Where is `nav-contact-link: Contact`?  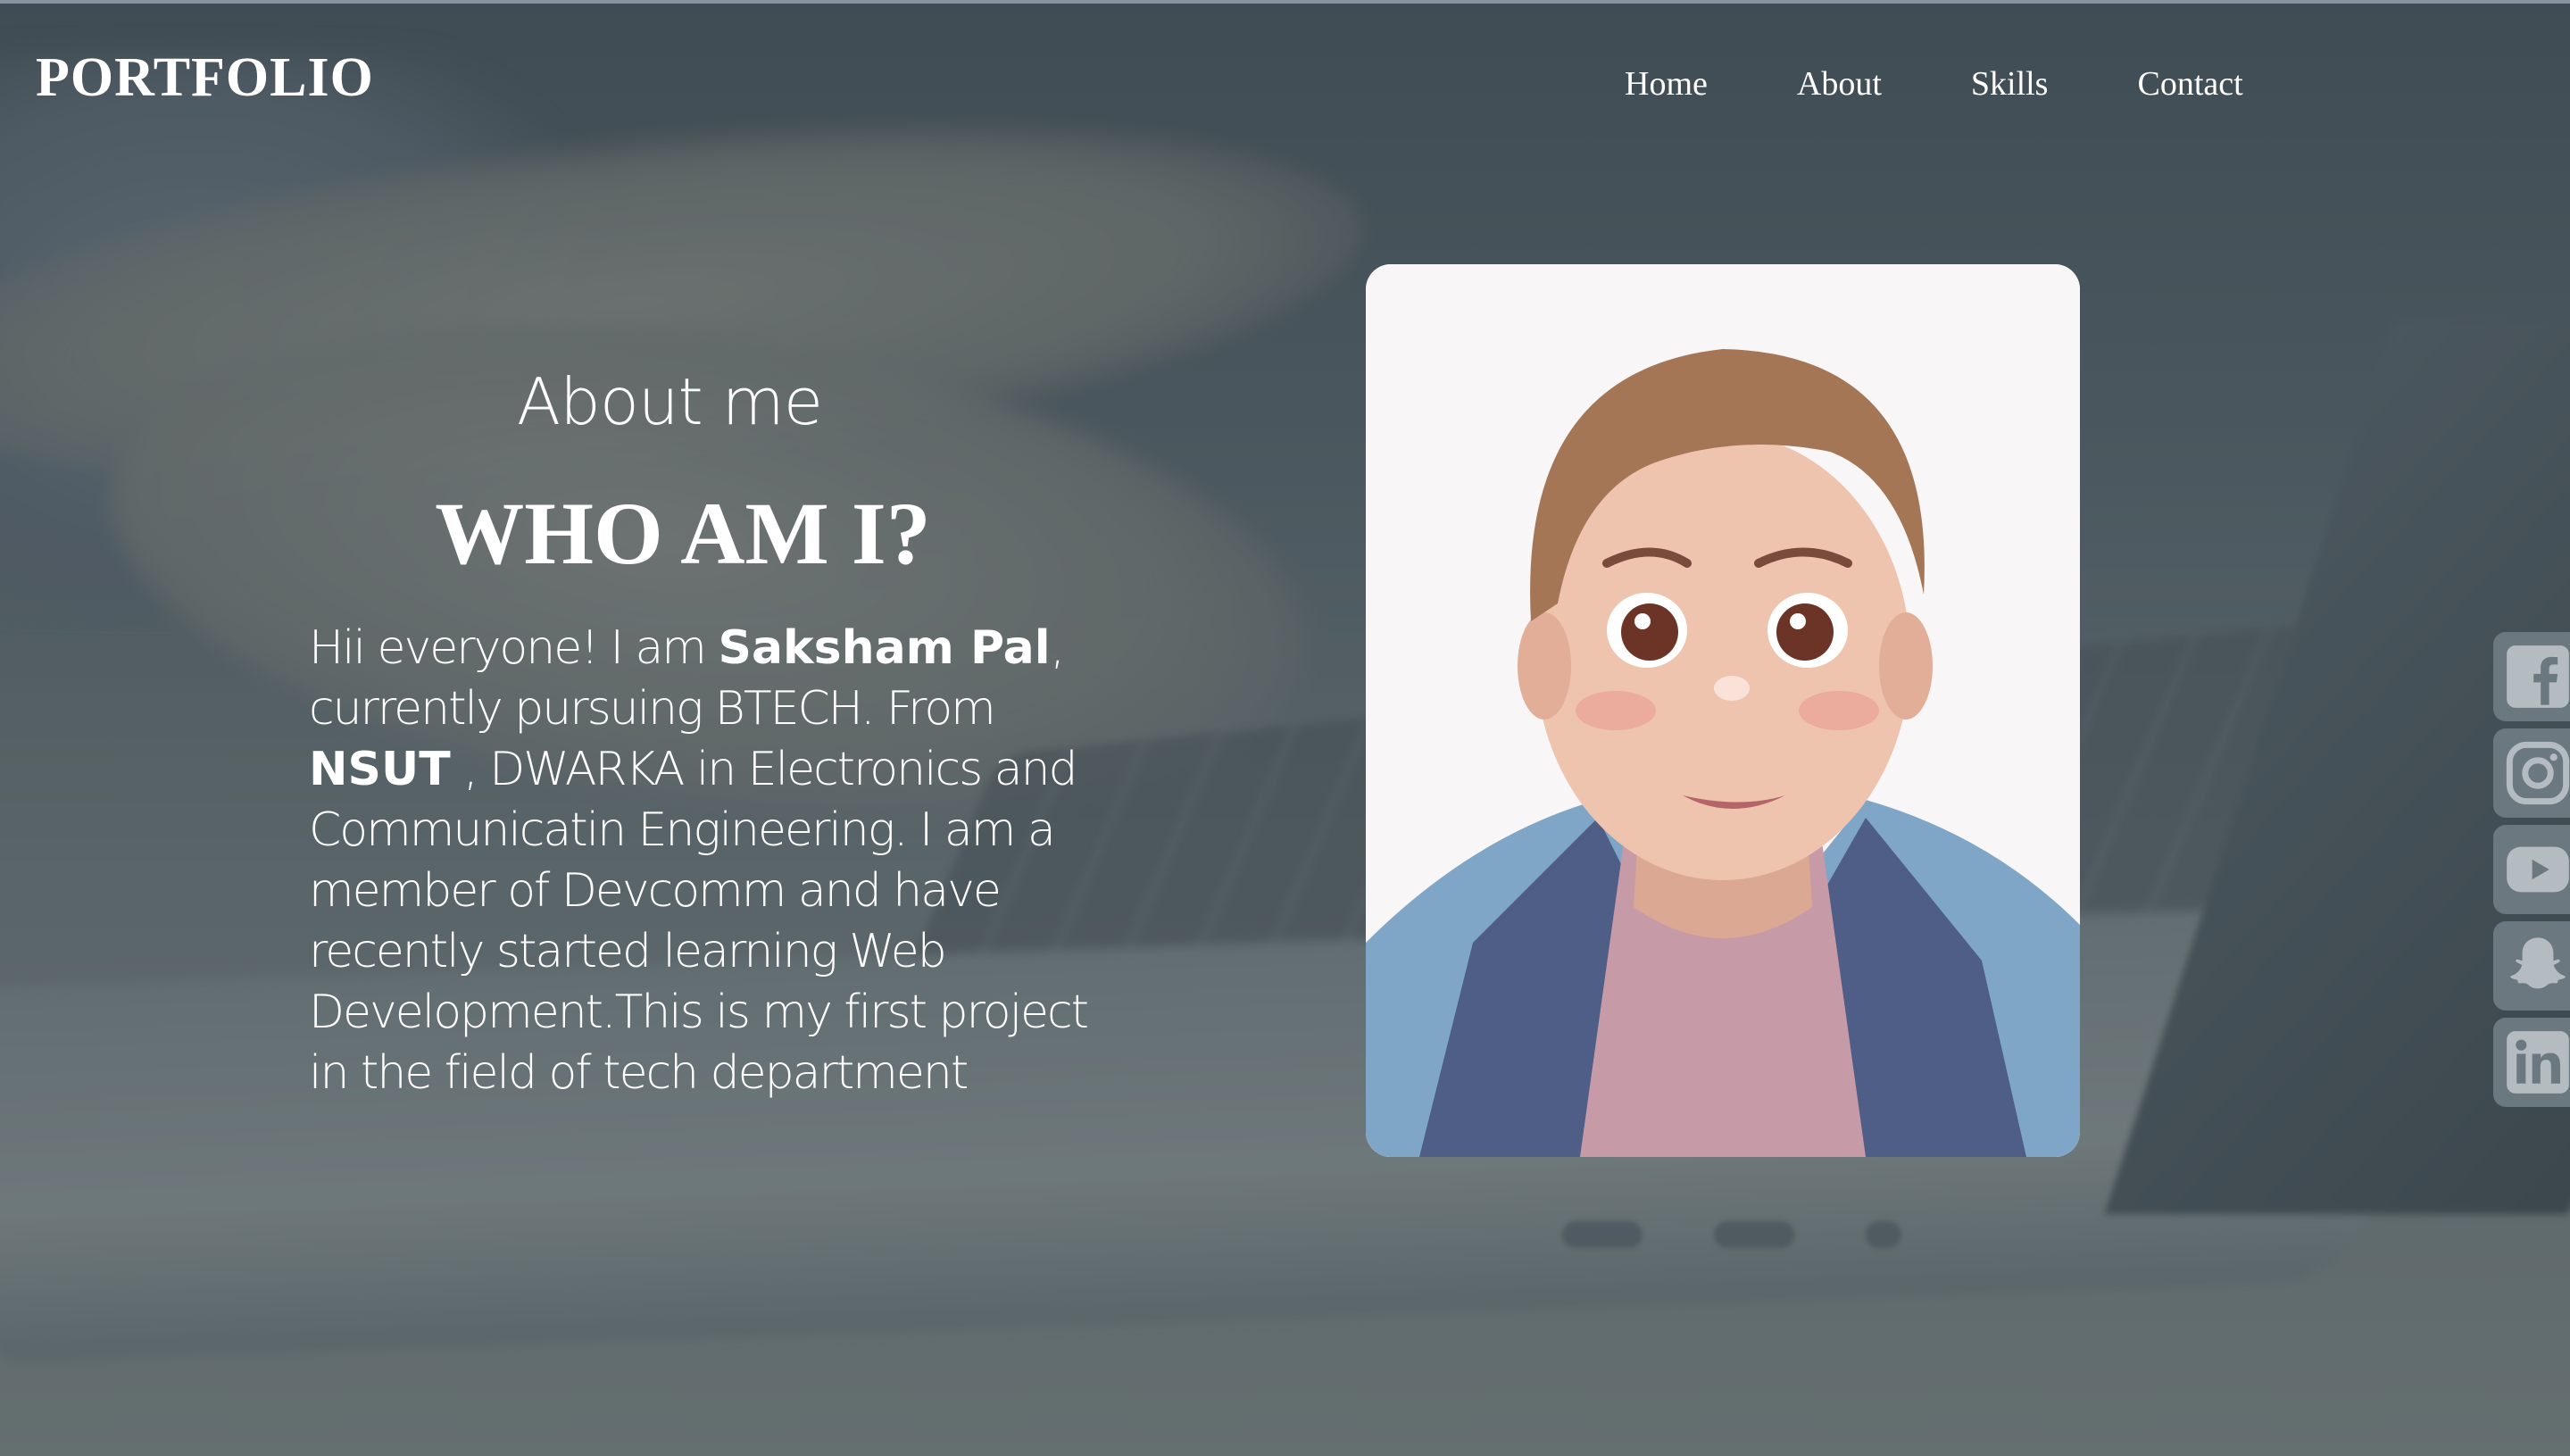
nav-contact-link: Contact is located at coordinates (2190, 84).